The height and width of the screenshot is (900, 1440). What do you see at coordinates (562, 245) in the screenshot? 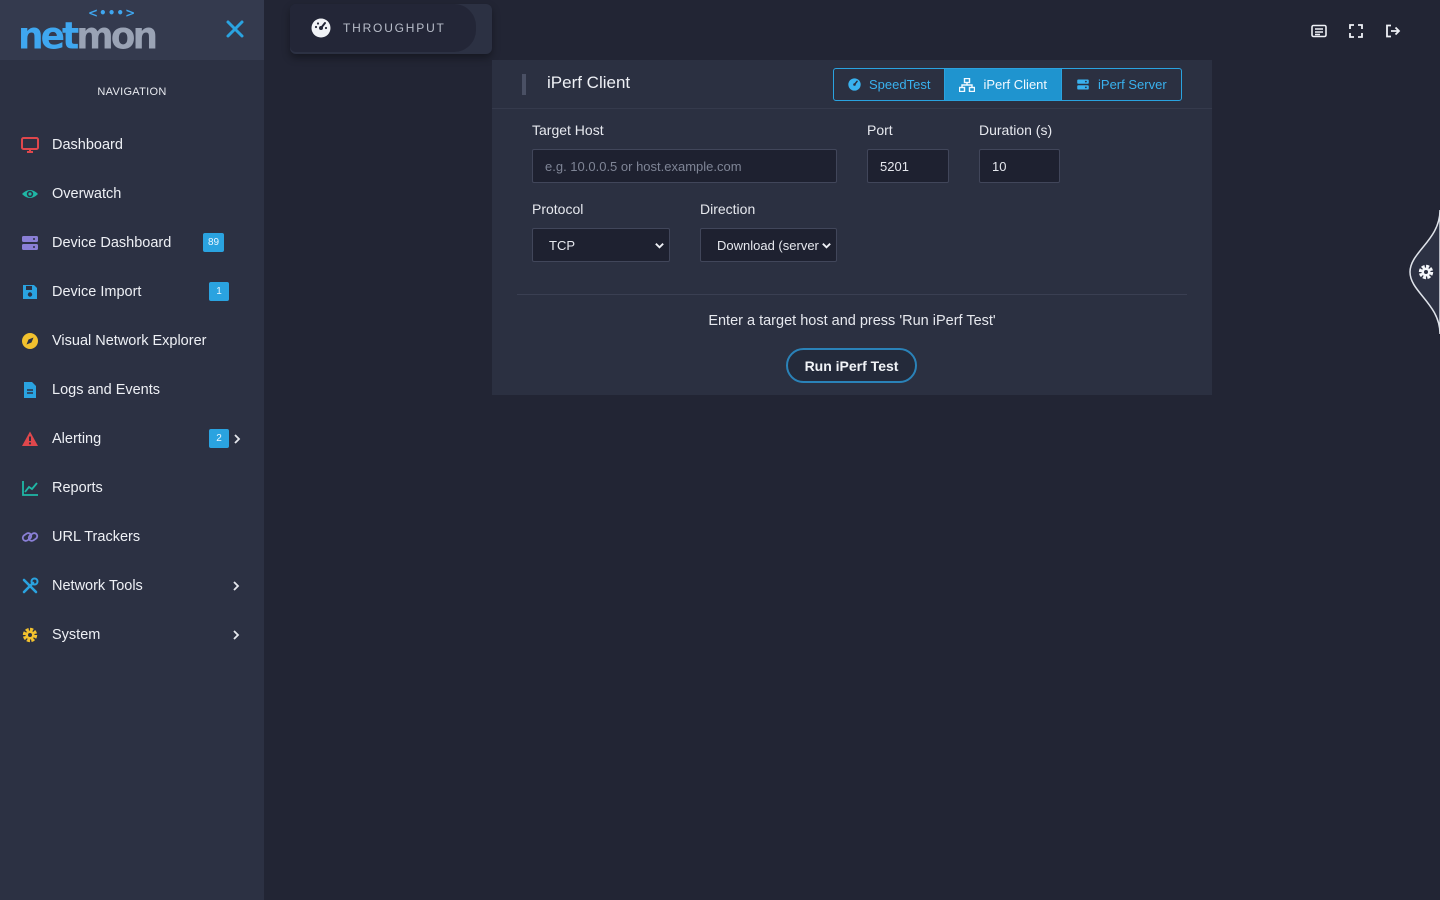
I see `protocol-select-value: TCP` at bounding box center [562, 245].